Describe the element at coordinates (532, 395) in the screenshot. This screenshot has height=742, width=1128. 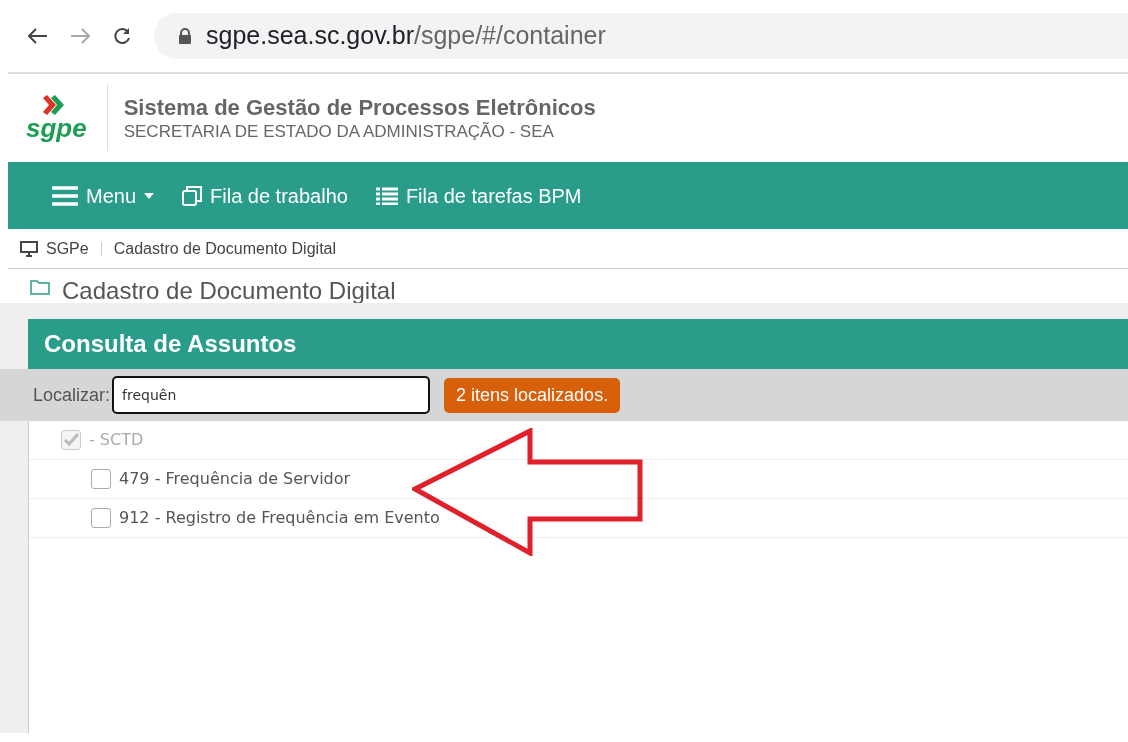
I see `result-badge: 2 itens localizados.` at that location.